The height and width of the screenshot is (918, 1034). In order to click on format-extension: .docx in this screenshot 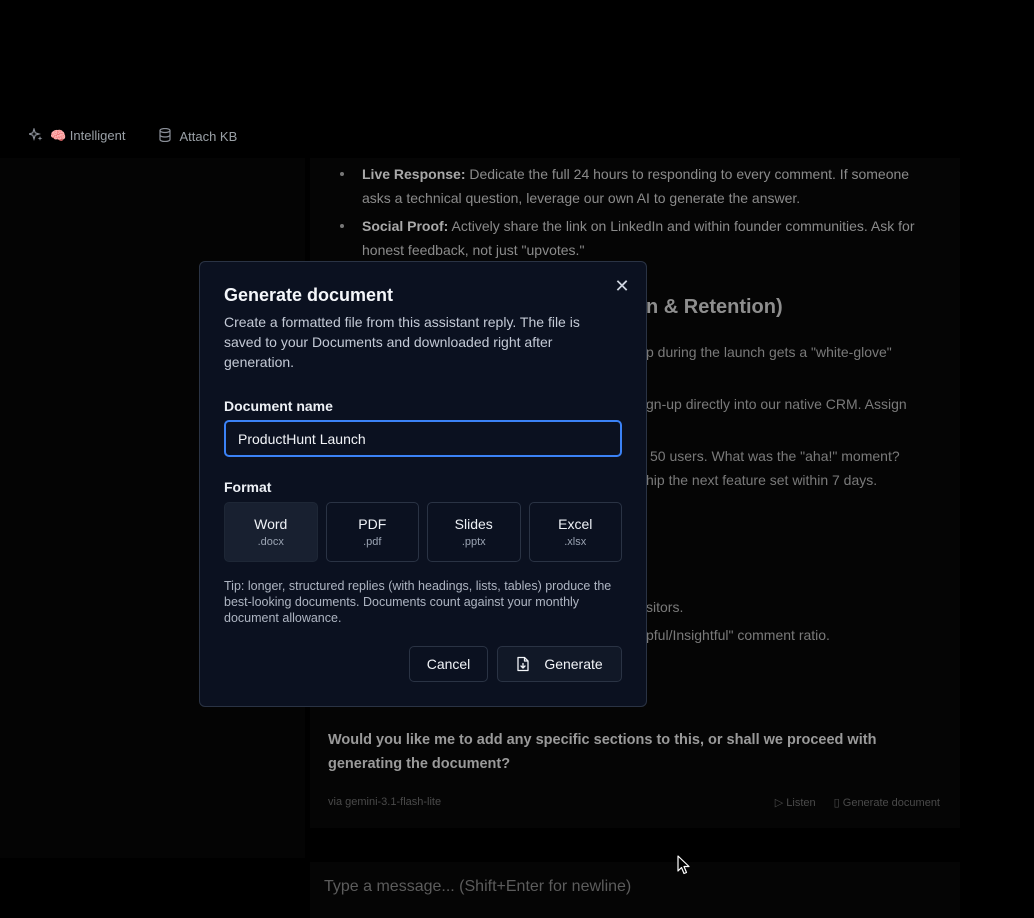, I will do `click(270, 542)`.